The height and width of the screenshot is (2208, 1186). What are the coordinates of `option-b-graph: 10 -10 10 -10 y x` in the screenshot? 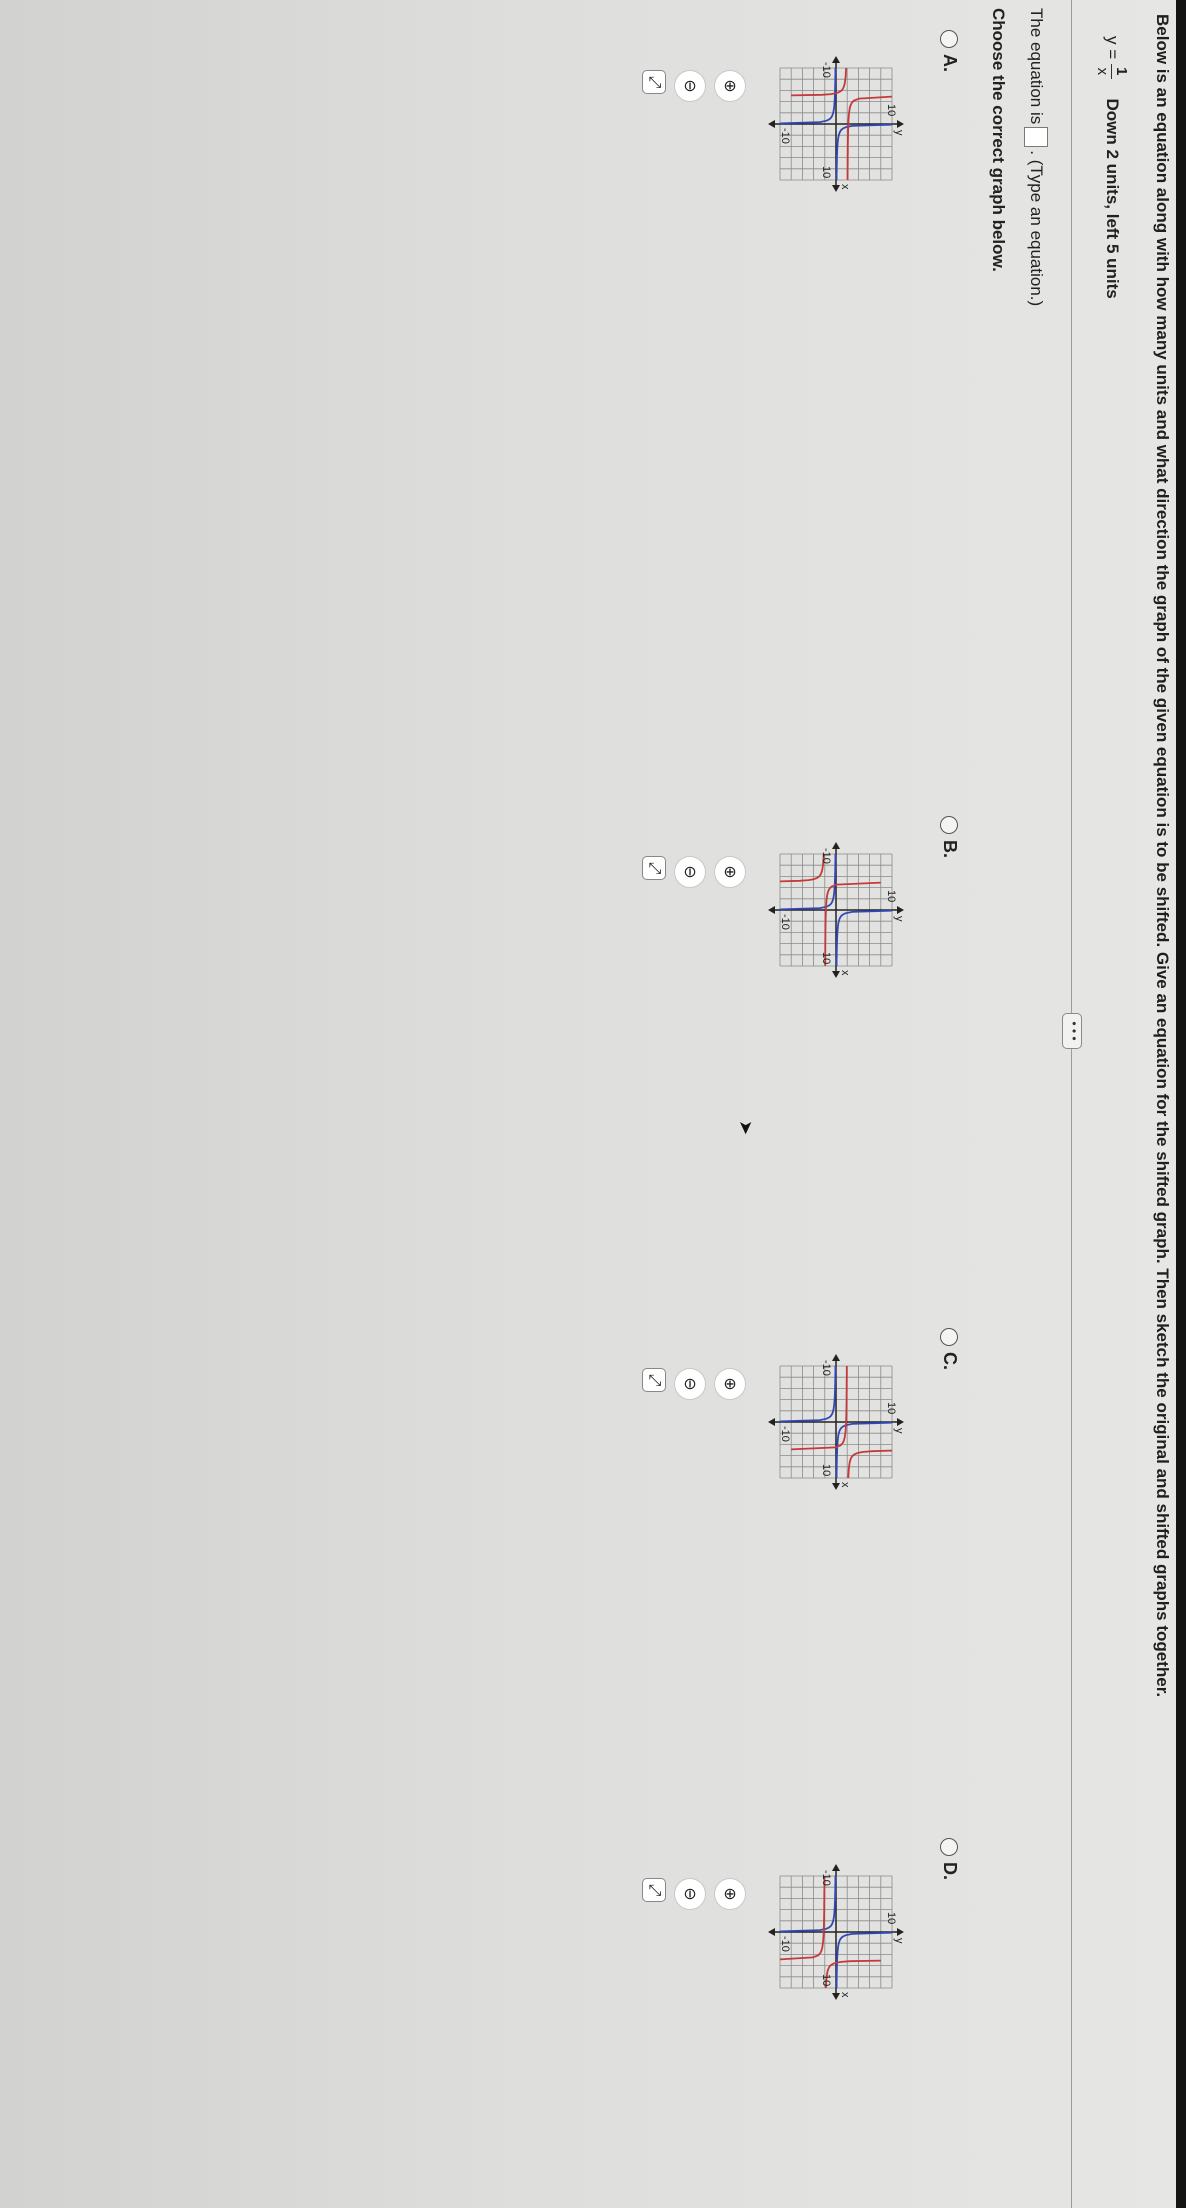 It's located at (840, 910).